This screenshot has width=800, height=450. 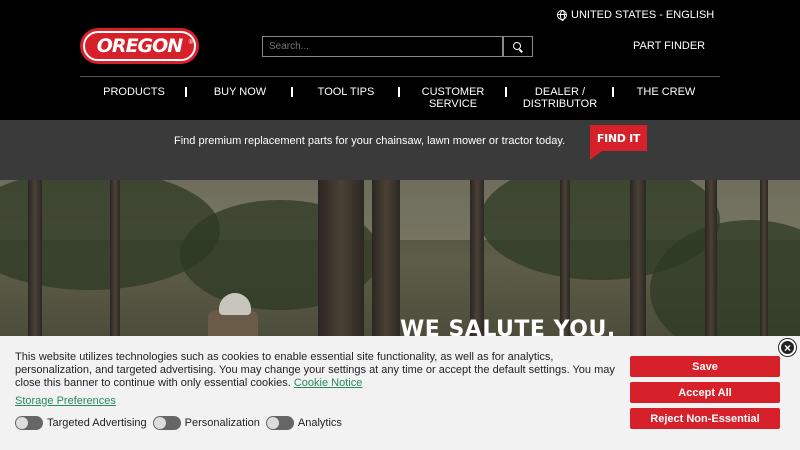 What do you see at coordinates (279, 423) in the screenshot?
I see `analytics-toggle` at bounding box center [279, 423].